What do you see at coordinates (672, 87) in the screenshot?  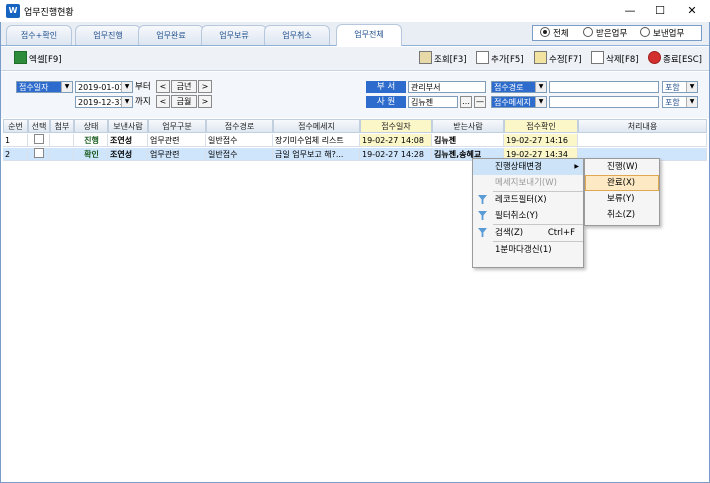 I see `match-1-value: 포함` at bounding box center [672, 87].